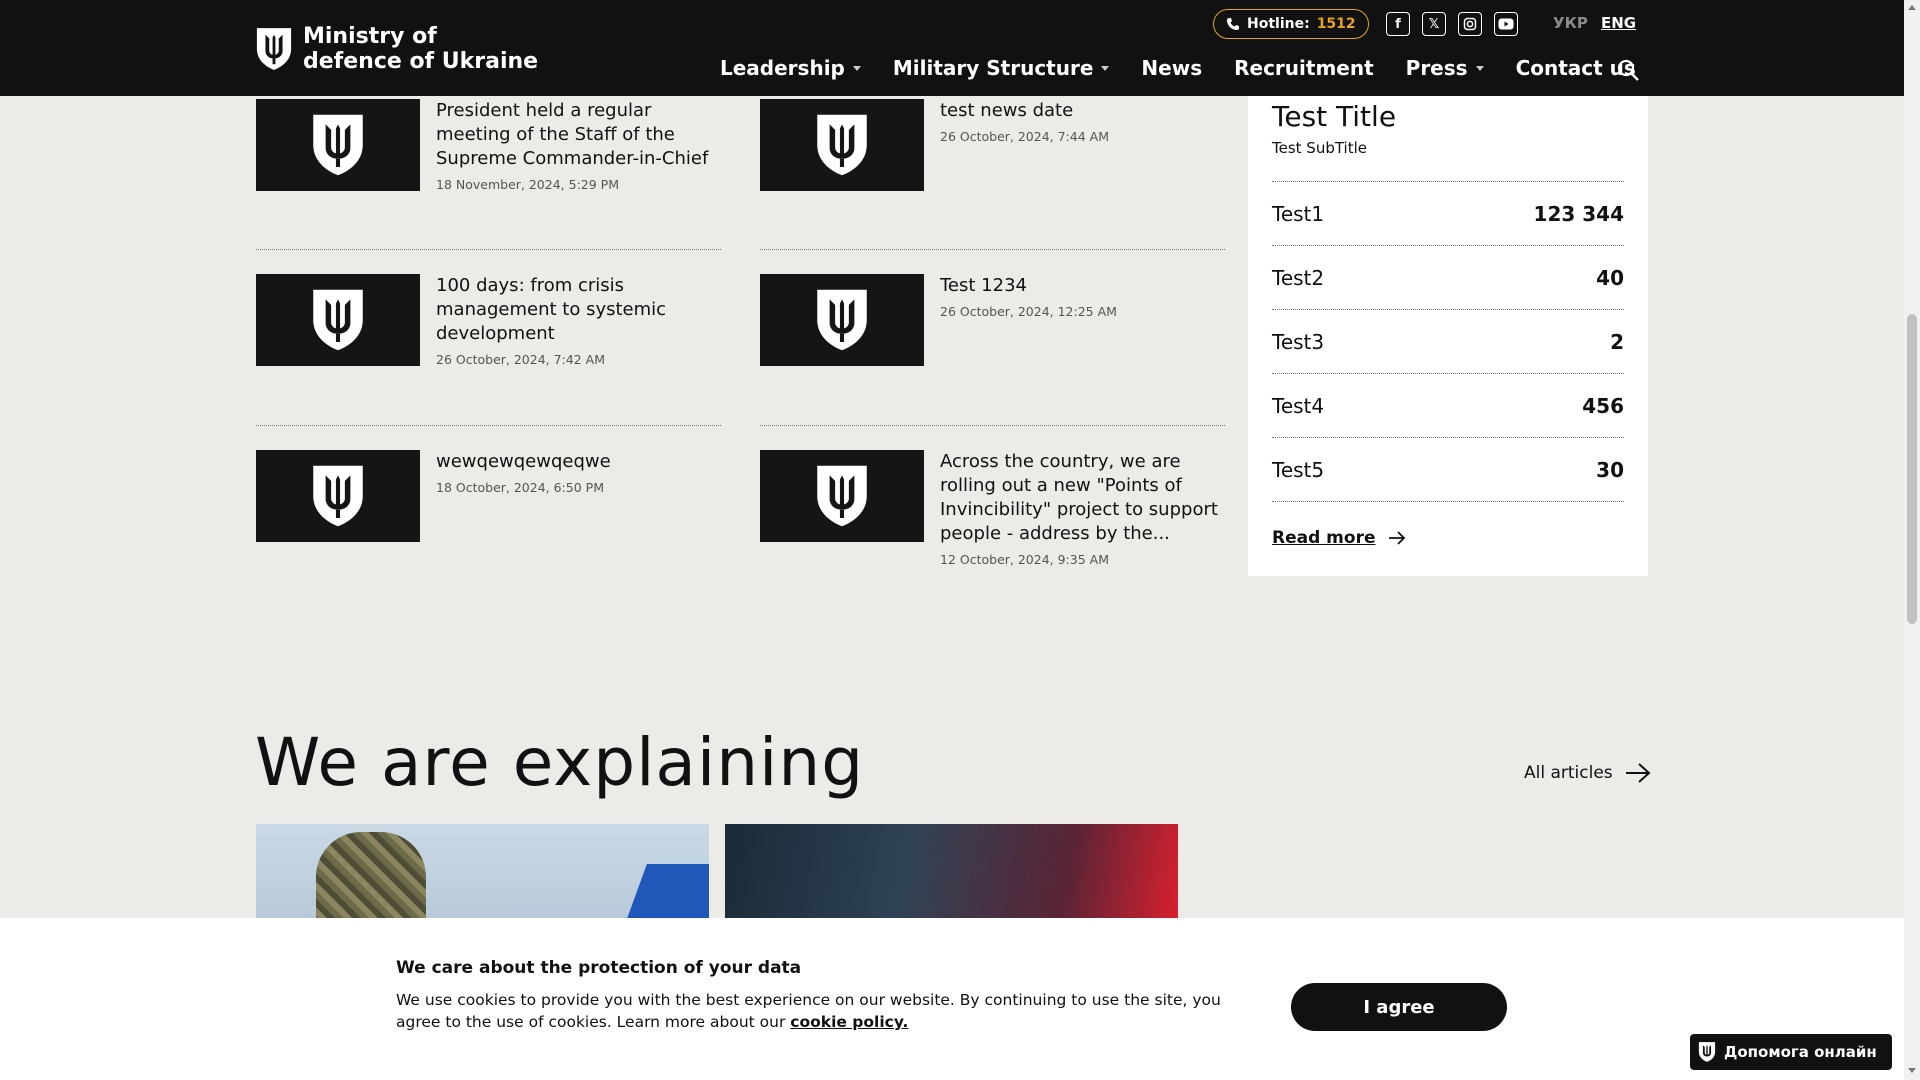  What do you see at coordinates (992, 320) in the screenshot?
I see `news-item: Test 1234 26 October, 2024, 12:25 AM` at bounding box center [992, 320].